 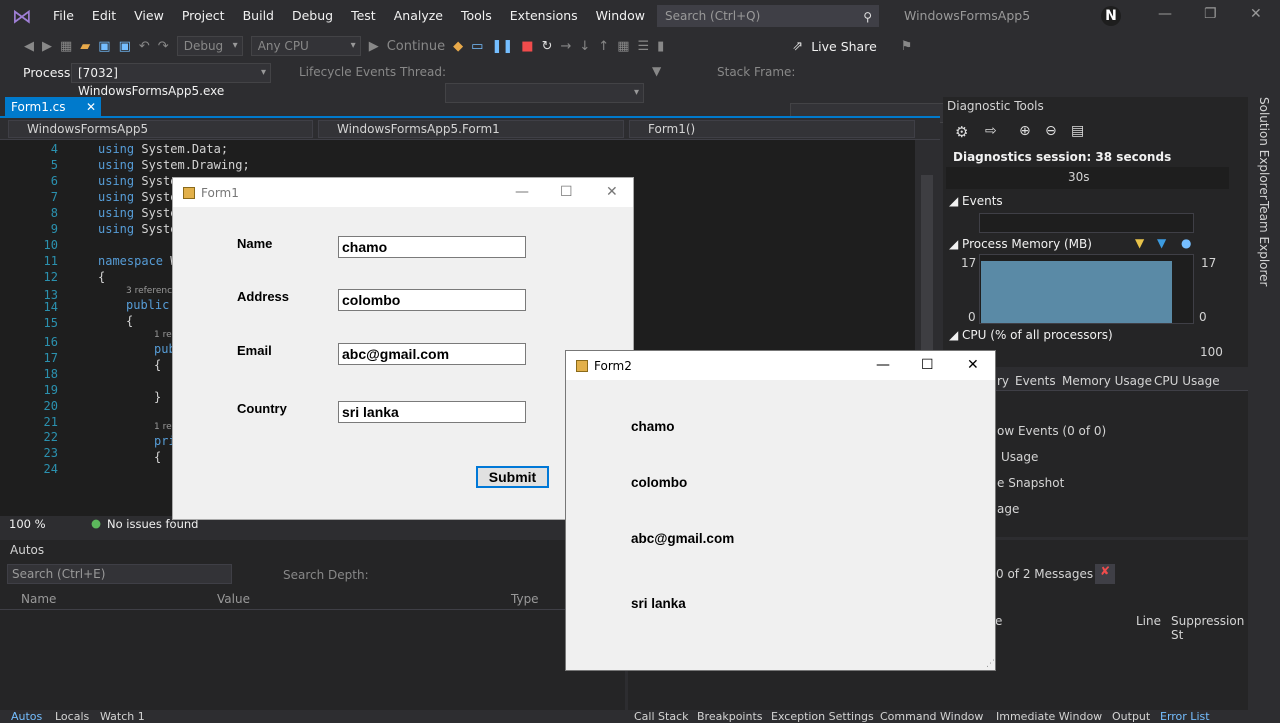 I want to click on form2-titlebar: Form2 — ☐ ✕, so click(x=780, y=365).